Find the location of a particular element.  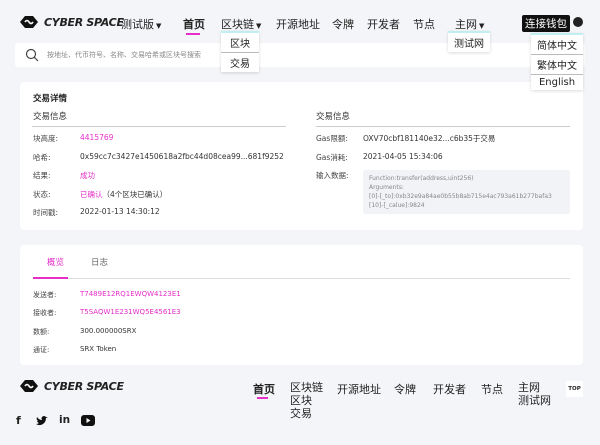

right-heading: 交易信息 is located at coordinates (333, 117).